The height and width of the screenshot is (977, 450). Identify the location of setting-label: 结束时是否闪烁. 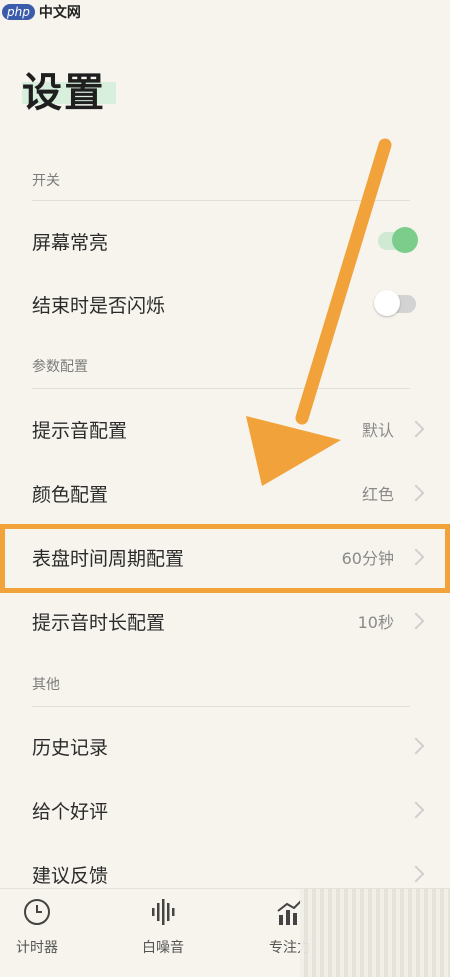
(99, 305).